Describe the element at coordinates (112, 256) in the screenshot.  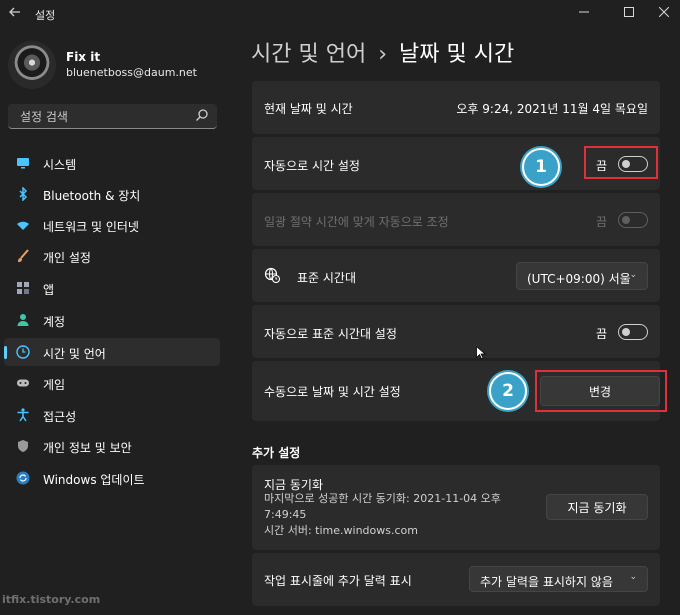
I see `sidebar-item-personalization: 개인 설정` at that location.